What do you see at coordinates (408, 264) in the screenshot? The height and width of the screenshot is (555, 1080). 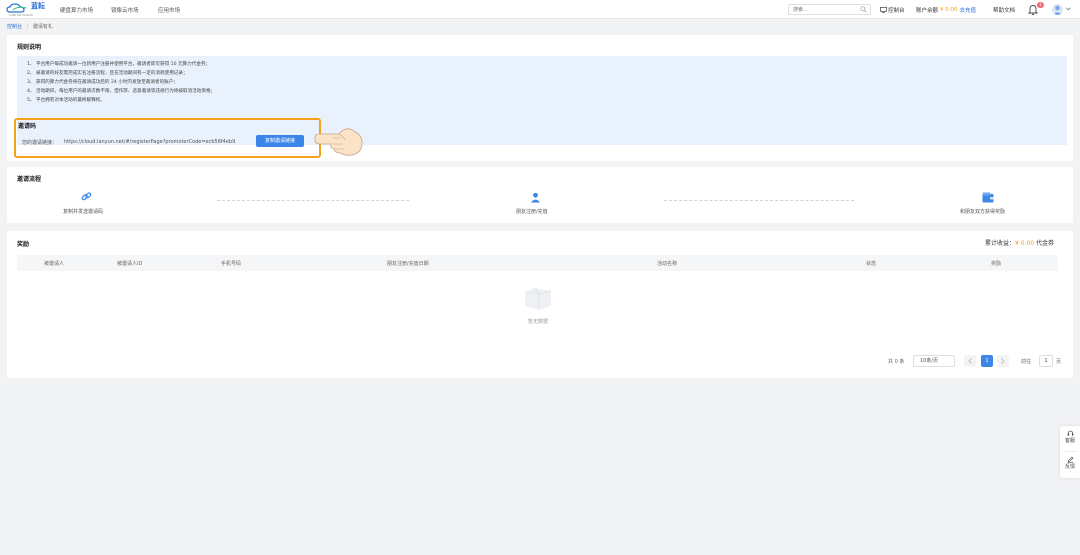 I see `column-header: 朋友注册/充值日期` at bounding box center [408, 264].